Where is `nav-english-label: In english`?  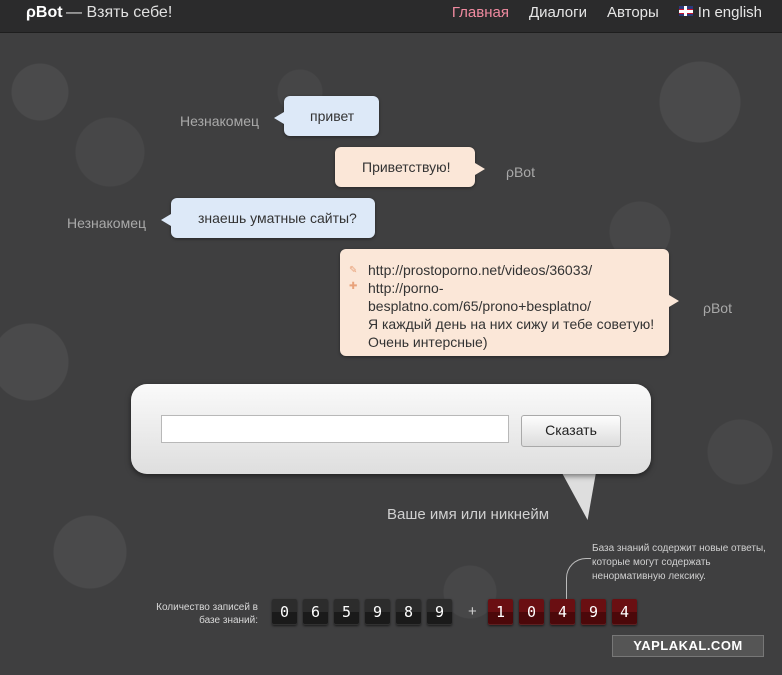 nav-english-label: In english is located at coordinates (729, 12).